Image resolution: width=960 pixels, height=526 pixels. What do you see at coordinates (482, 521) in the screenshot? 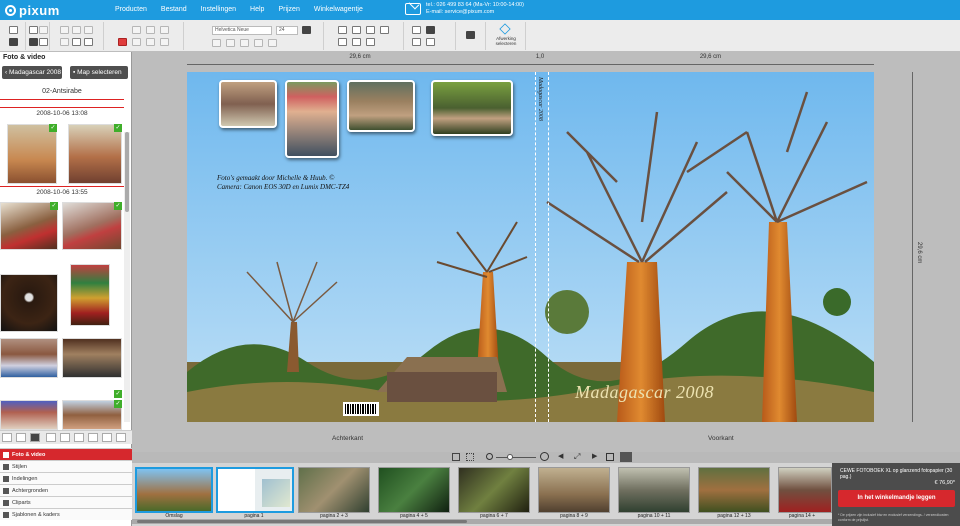
I see `filmstrip-scrollbar` at bounding box center [482, 521].